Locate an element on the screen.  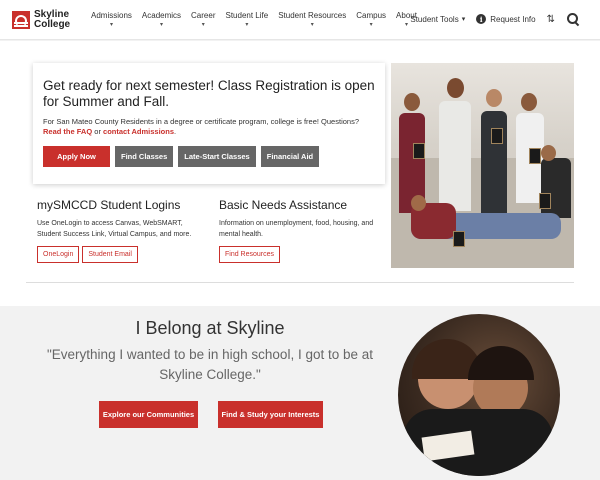
search-icon is located at coordinates (573, 19).